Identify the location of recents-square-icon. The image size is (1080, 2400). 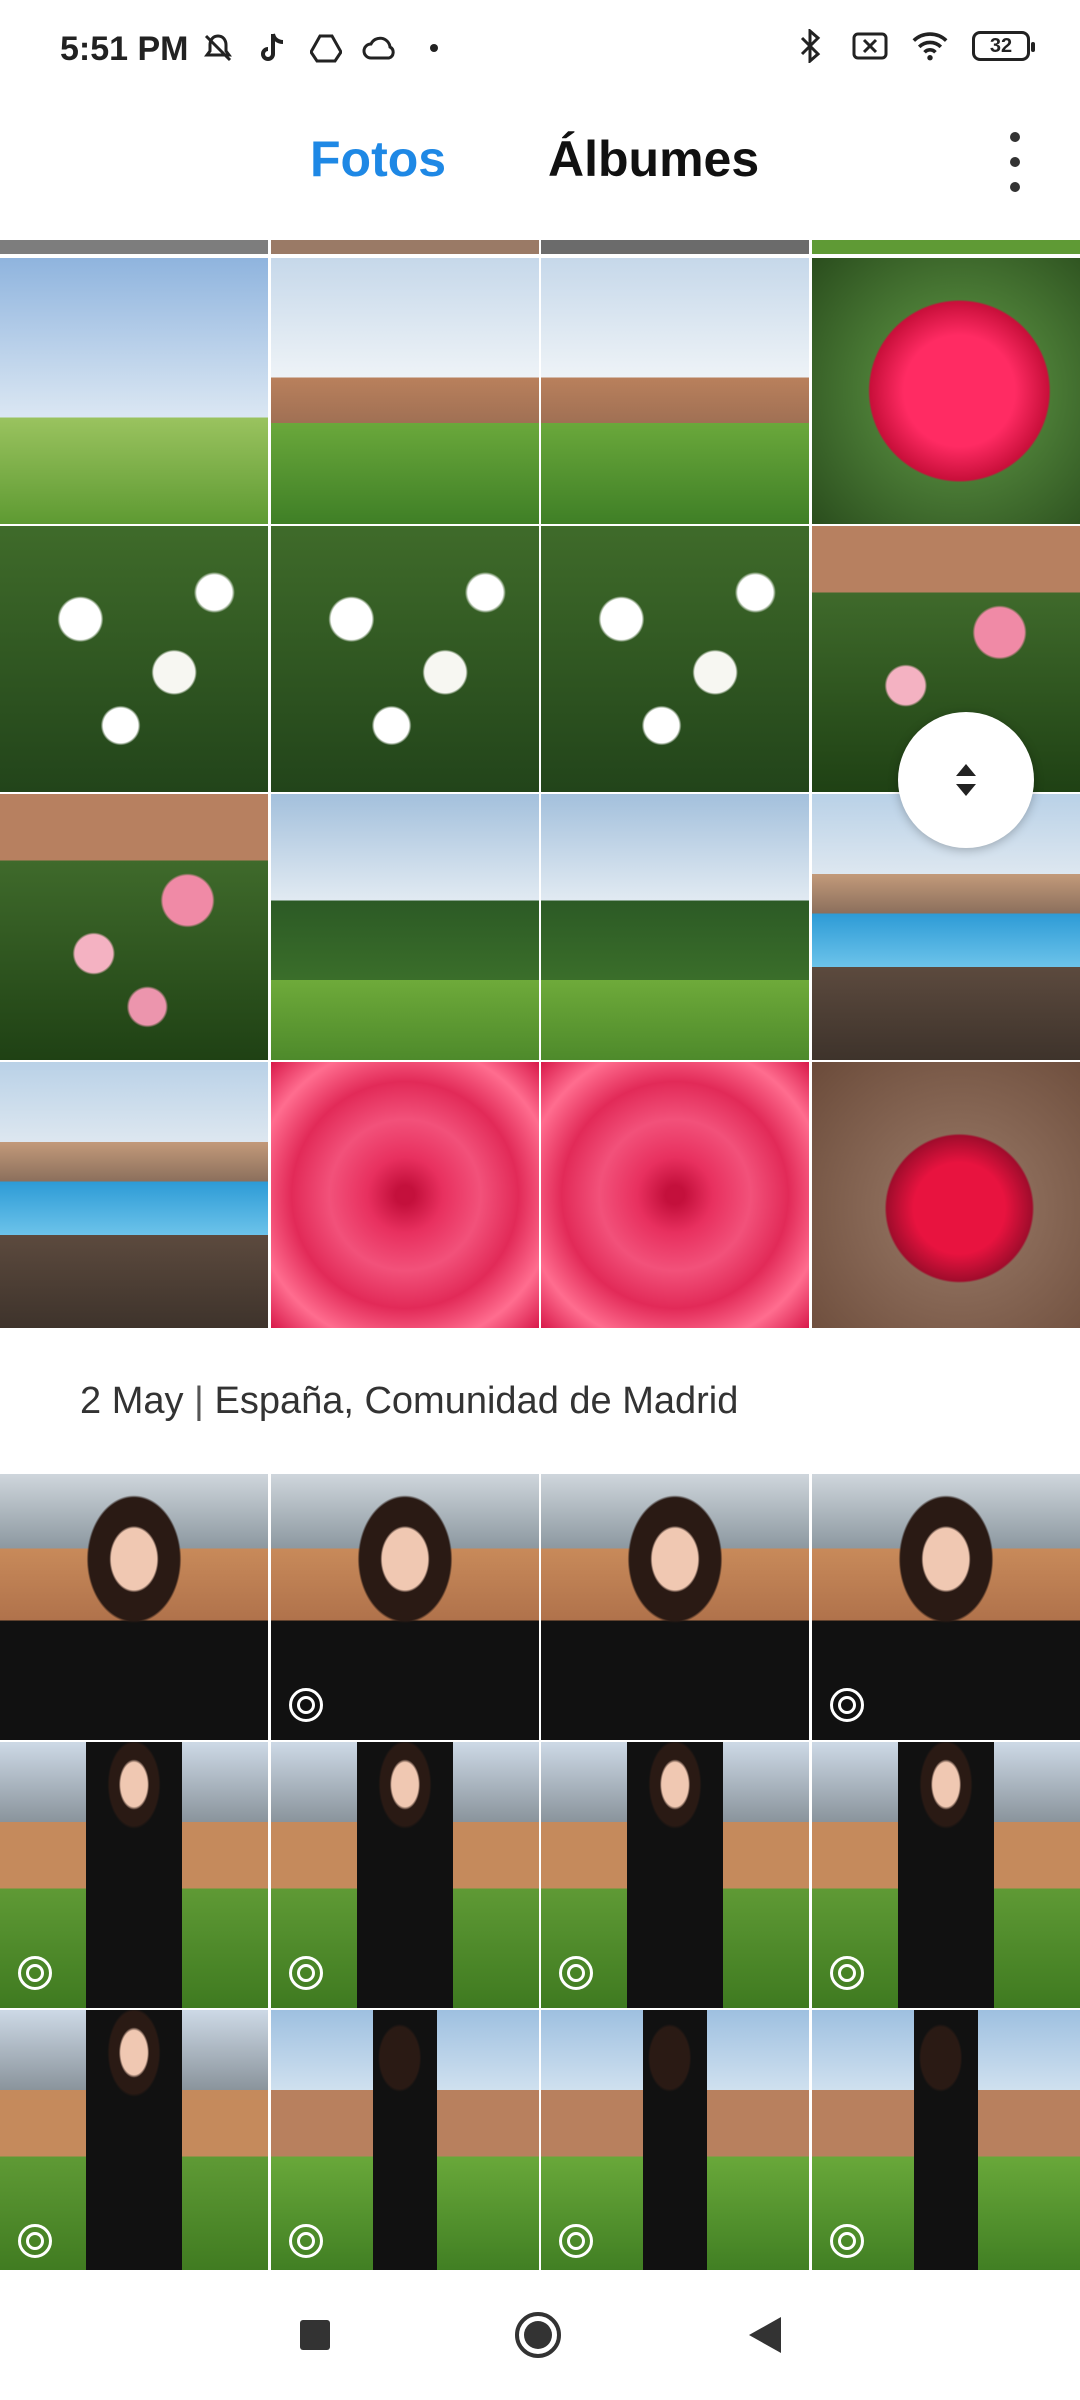
(315, 2335).